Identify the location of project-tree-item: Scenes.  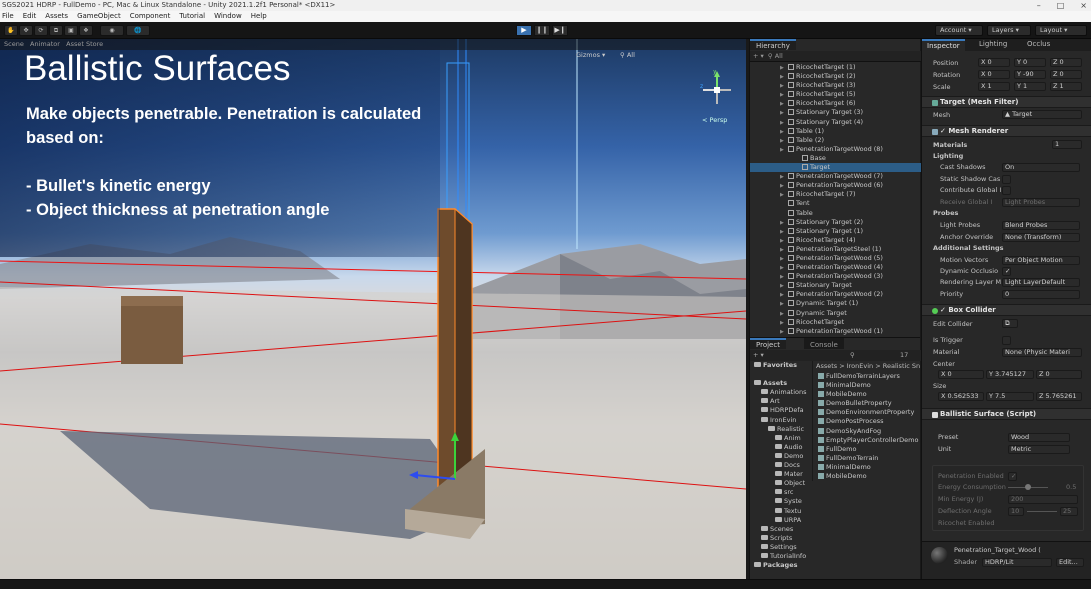
(781, 529).